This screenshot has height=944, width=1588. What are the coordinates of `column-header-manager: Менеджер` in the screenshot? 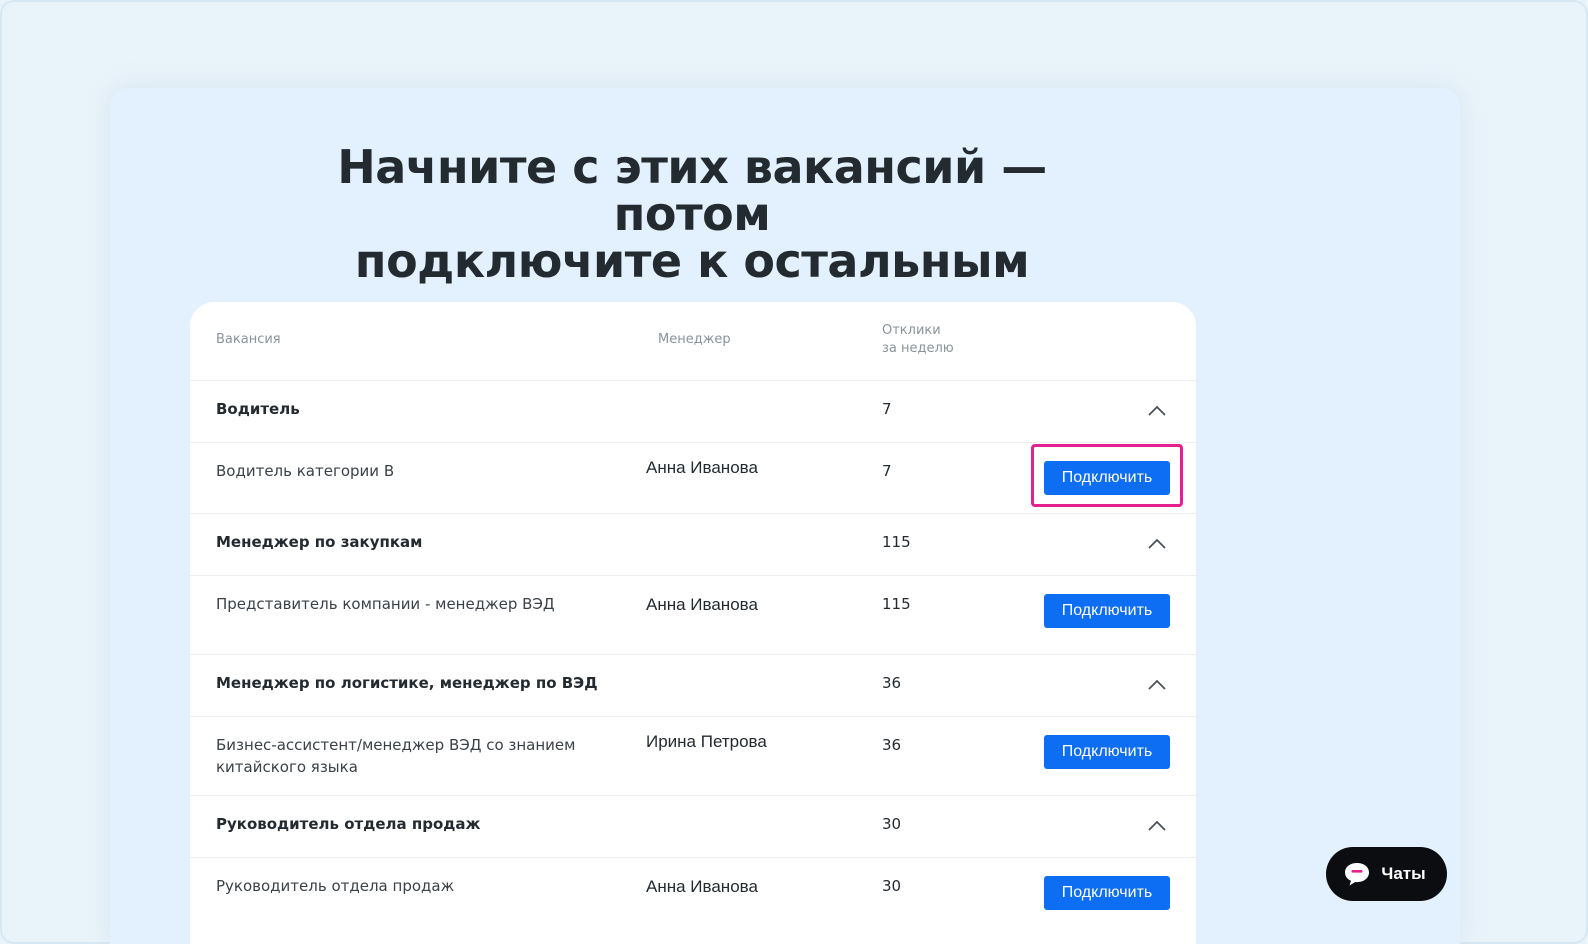 It's located at (694, 339).